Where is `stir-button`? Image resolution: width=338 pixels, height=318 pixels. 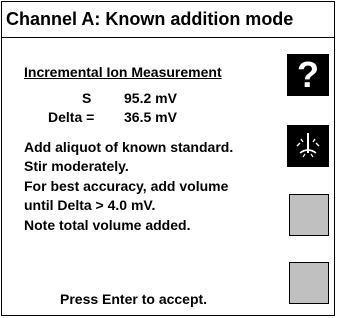
stir-button is located at coordinates (308, 146).